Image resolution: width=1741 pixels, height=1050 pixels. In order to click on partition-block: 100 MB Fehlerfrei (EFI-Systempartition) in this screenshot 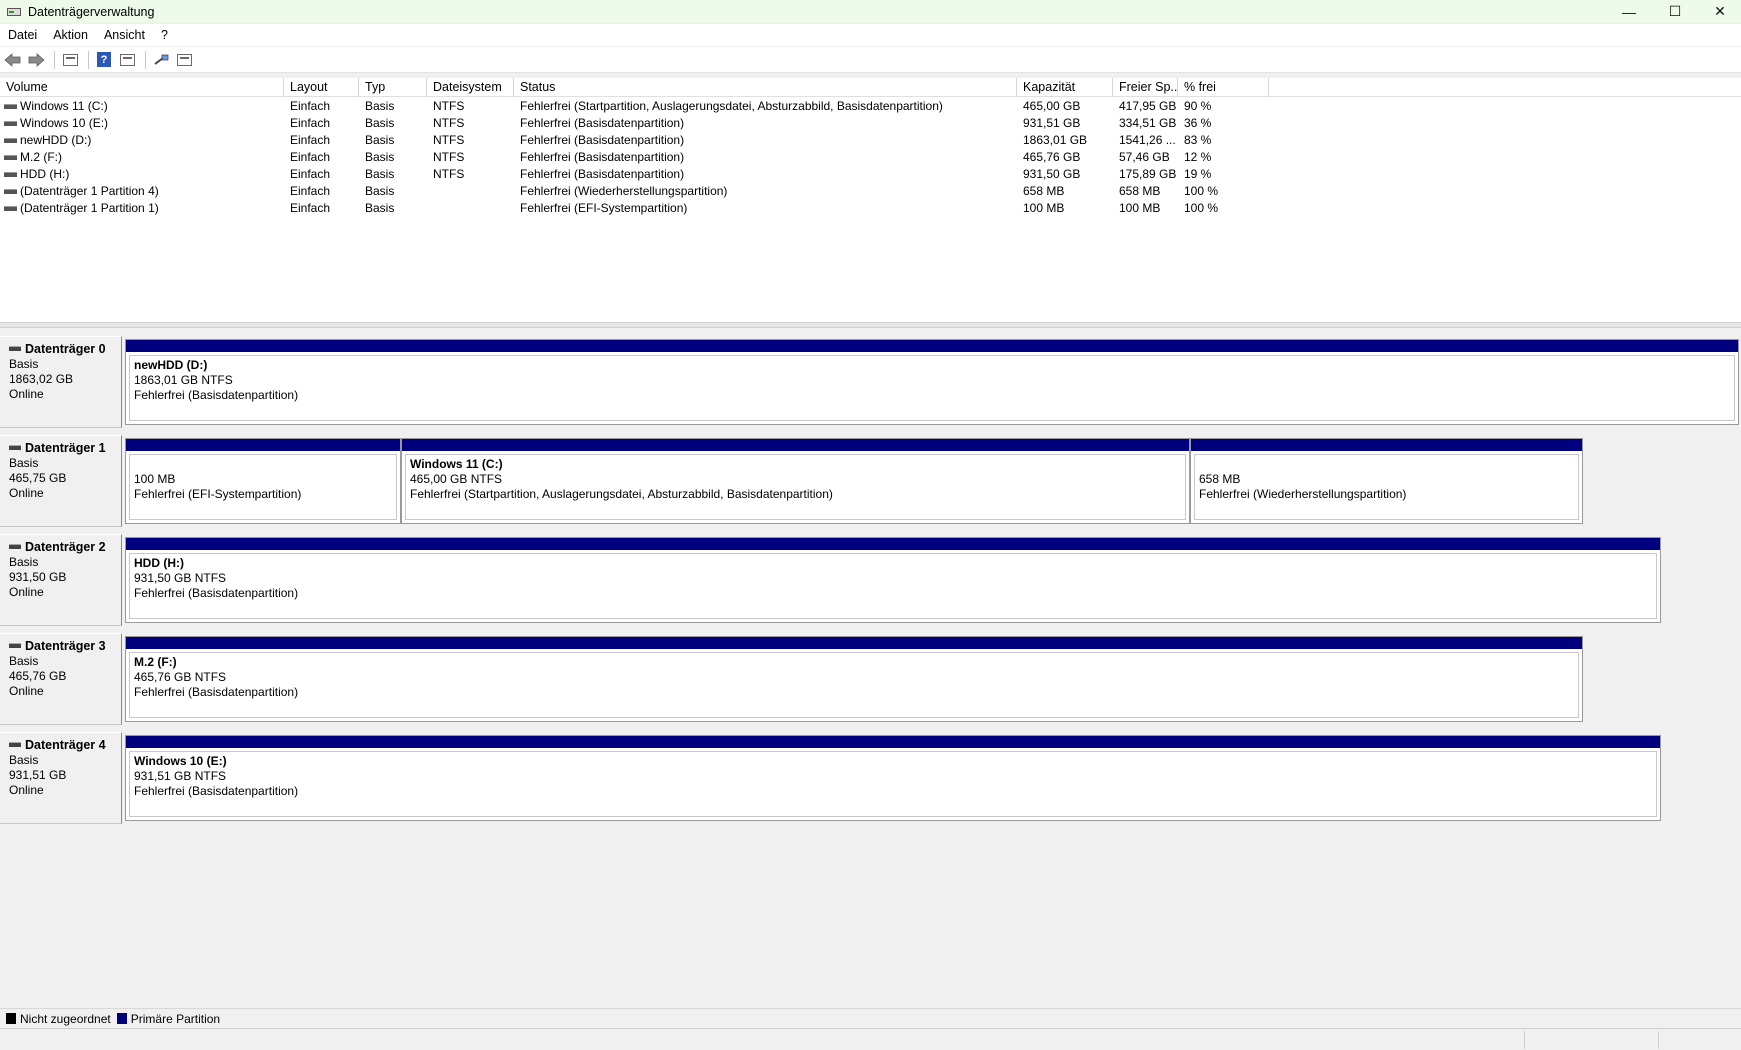, I will do `click(263, 481)`.